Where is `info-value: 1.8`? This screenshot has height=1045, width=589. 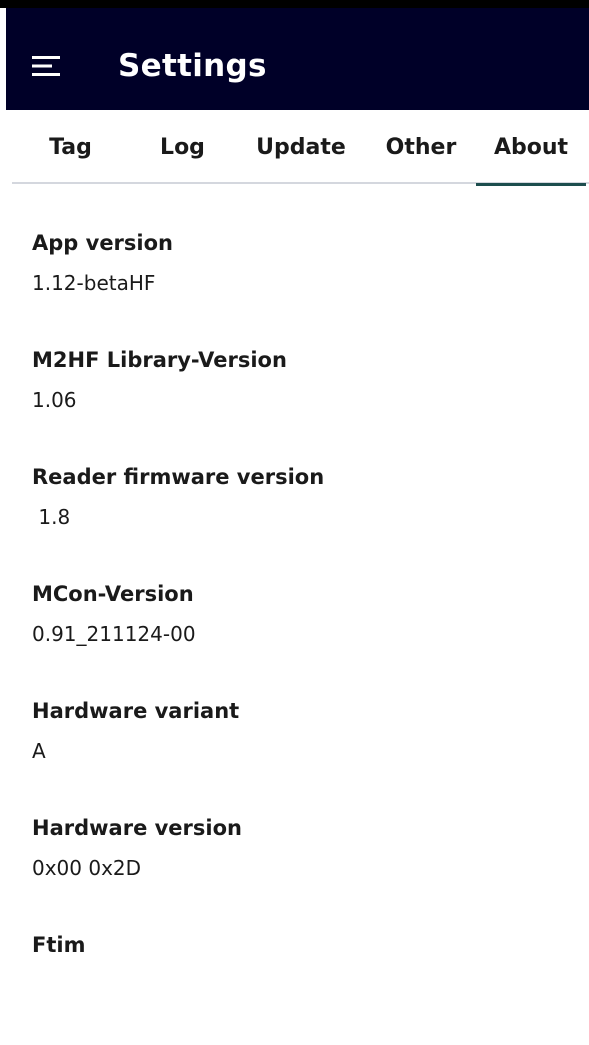 info-value: 1.8 is located at coordinates (51, 517).